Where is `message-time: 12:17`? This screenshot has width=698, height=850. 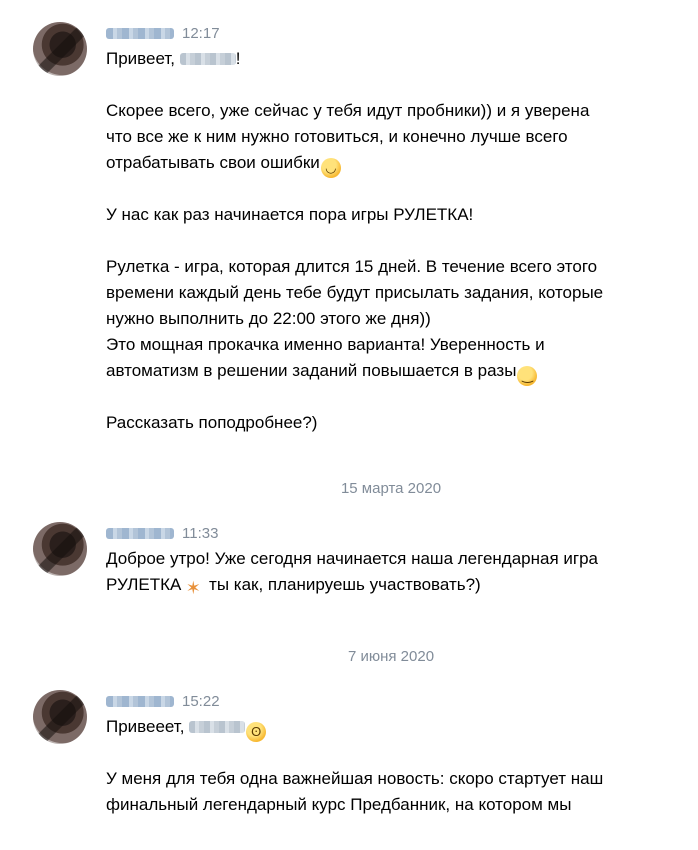 message-time: 12:17 is located at coordinates (201, 33).